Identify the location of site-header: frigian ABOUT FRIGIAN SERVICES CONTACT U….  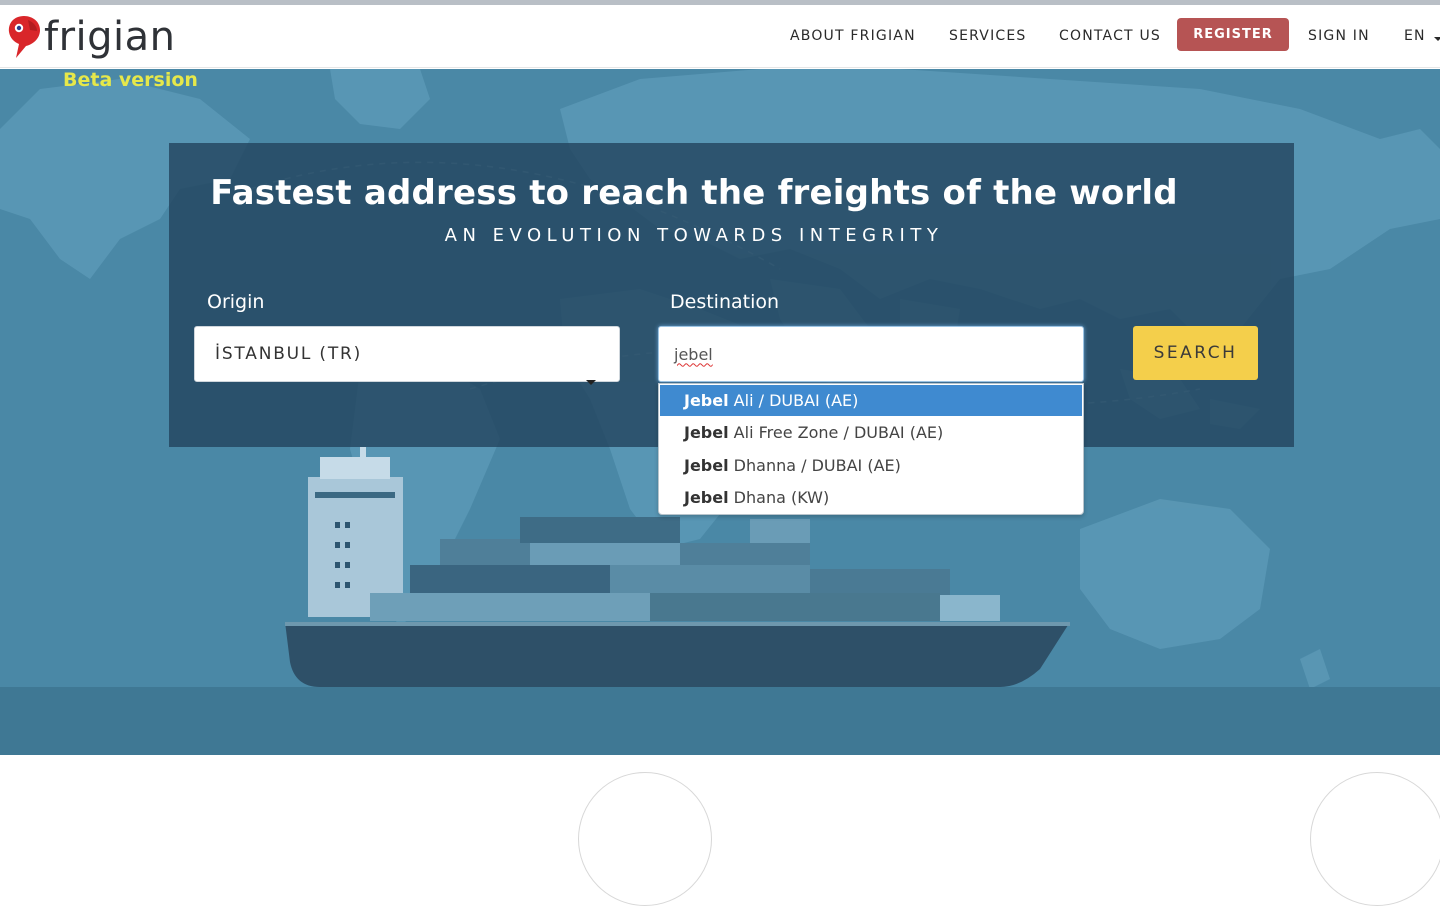
(720, 36).